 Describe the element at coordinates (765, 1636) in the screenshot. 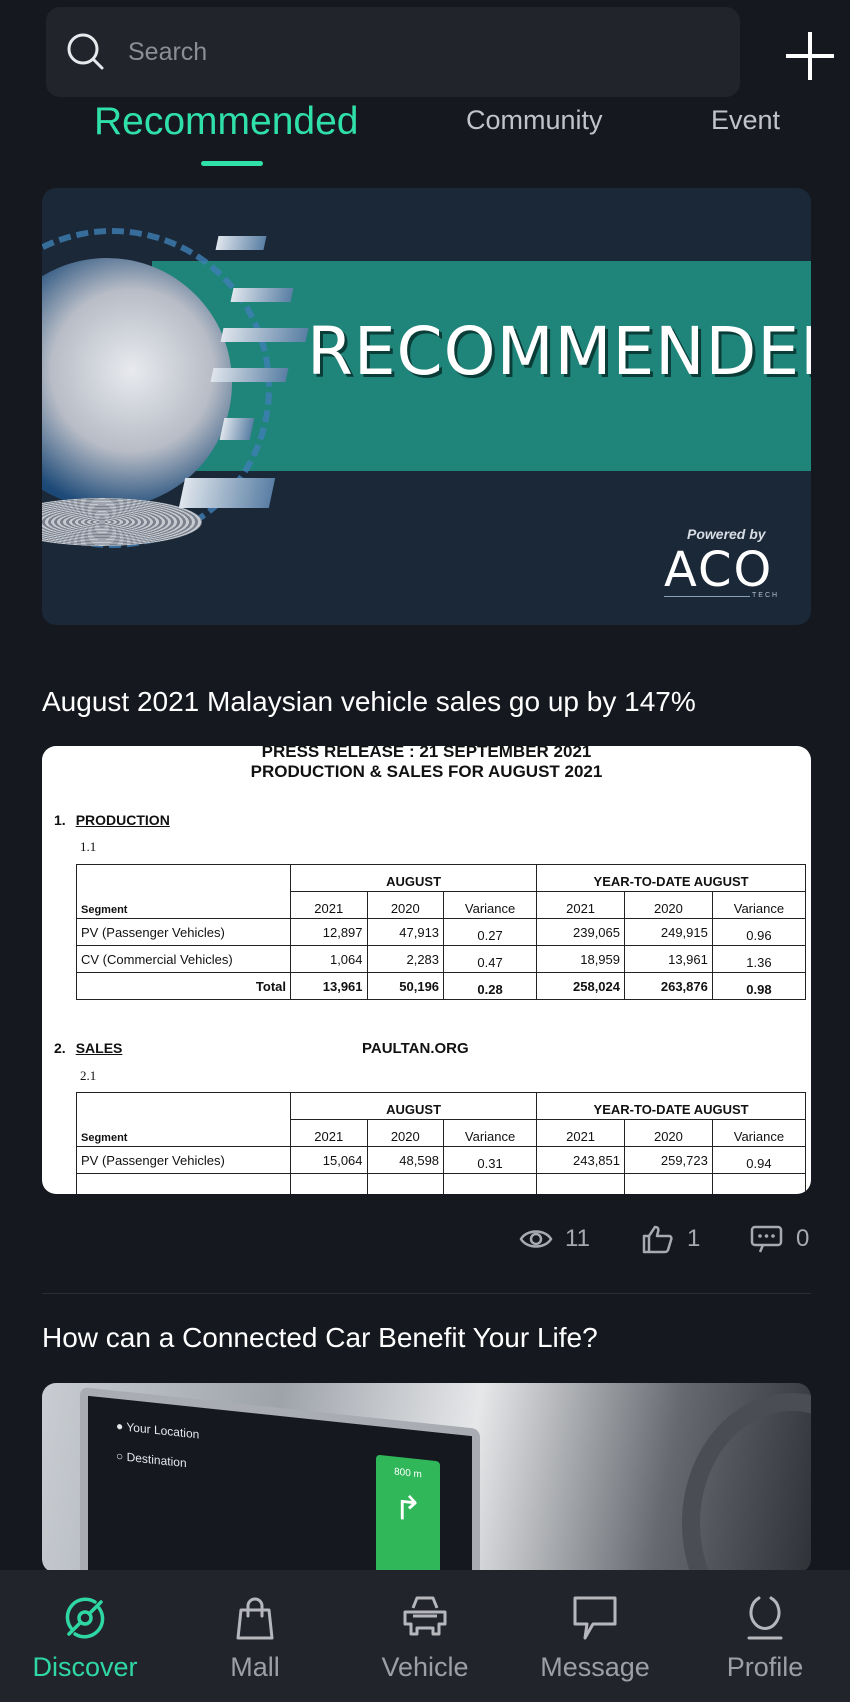

I see `nav-profile: Profile` at that location.